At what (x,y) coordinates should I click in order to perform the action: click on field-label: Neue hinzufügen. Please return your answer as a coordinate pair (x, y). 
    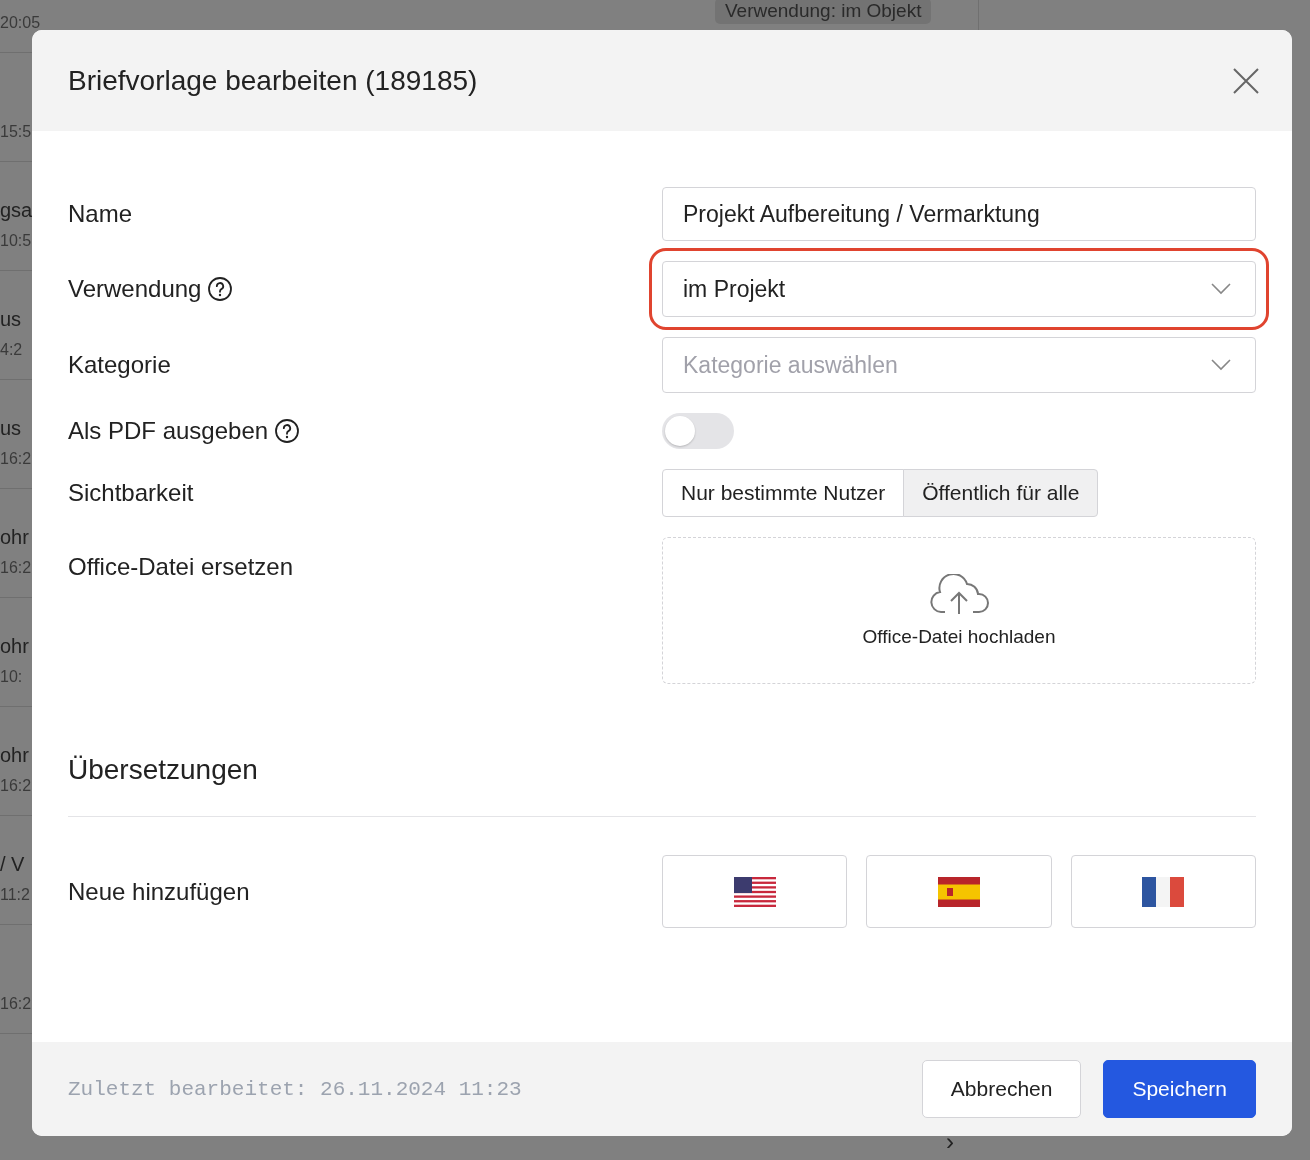
    Looking at the image, I should click on (159, 891).